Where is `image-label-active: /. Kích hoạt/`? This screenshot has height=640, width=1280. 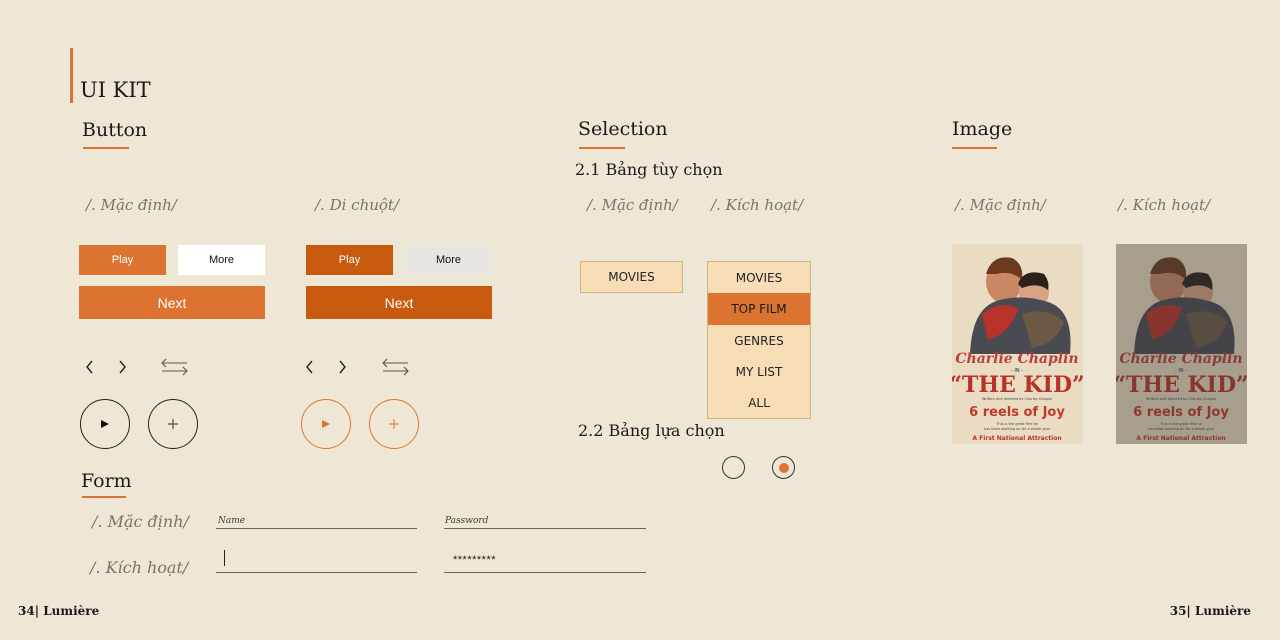 image-label-active: /. Kích hoạt/ is located at coordinates (1164, 205).